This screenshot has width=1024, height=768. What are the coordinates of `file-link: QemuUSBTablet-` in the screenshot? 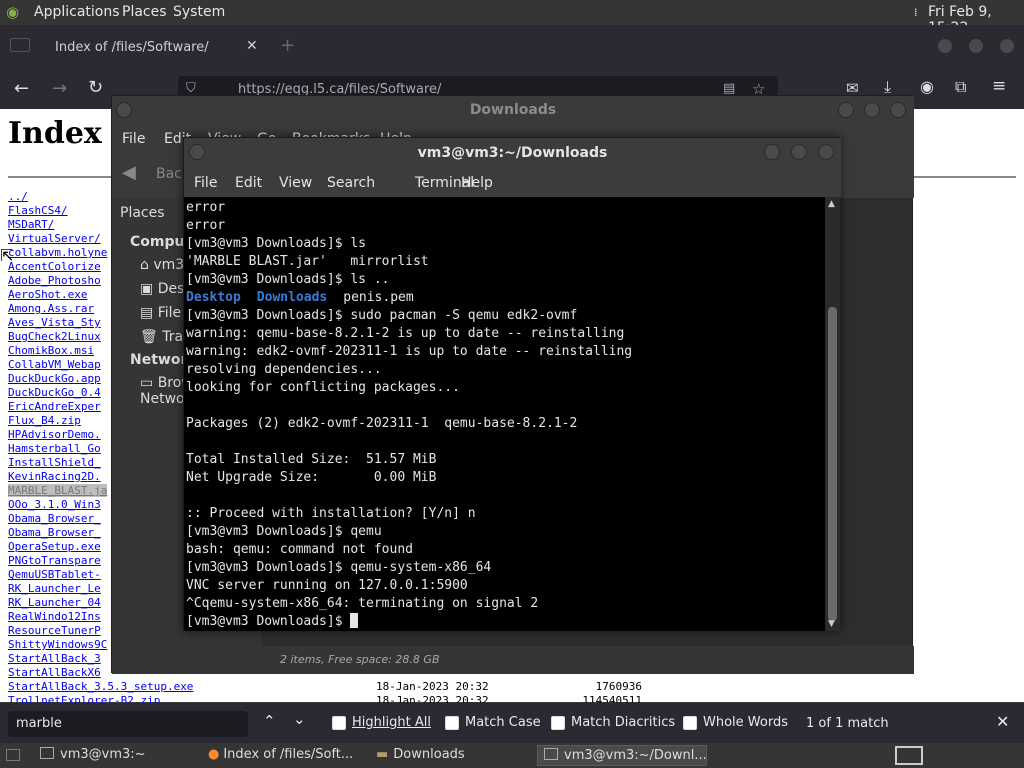 It's located at (54, 574).